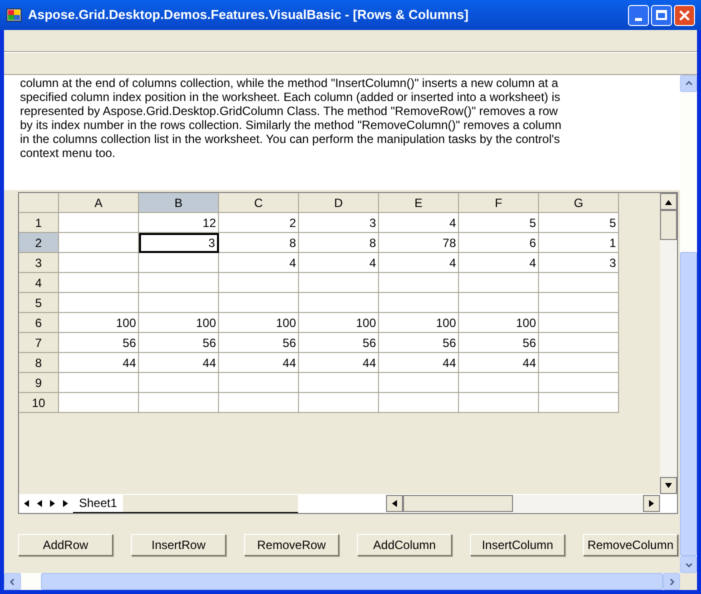 The image size is (701, 594). Describe the element at coordinates (499, 243) in the screenshot. I see `table-cell: 6` at that location.